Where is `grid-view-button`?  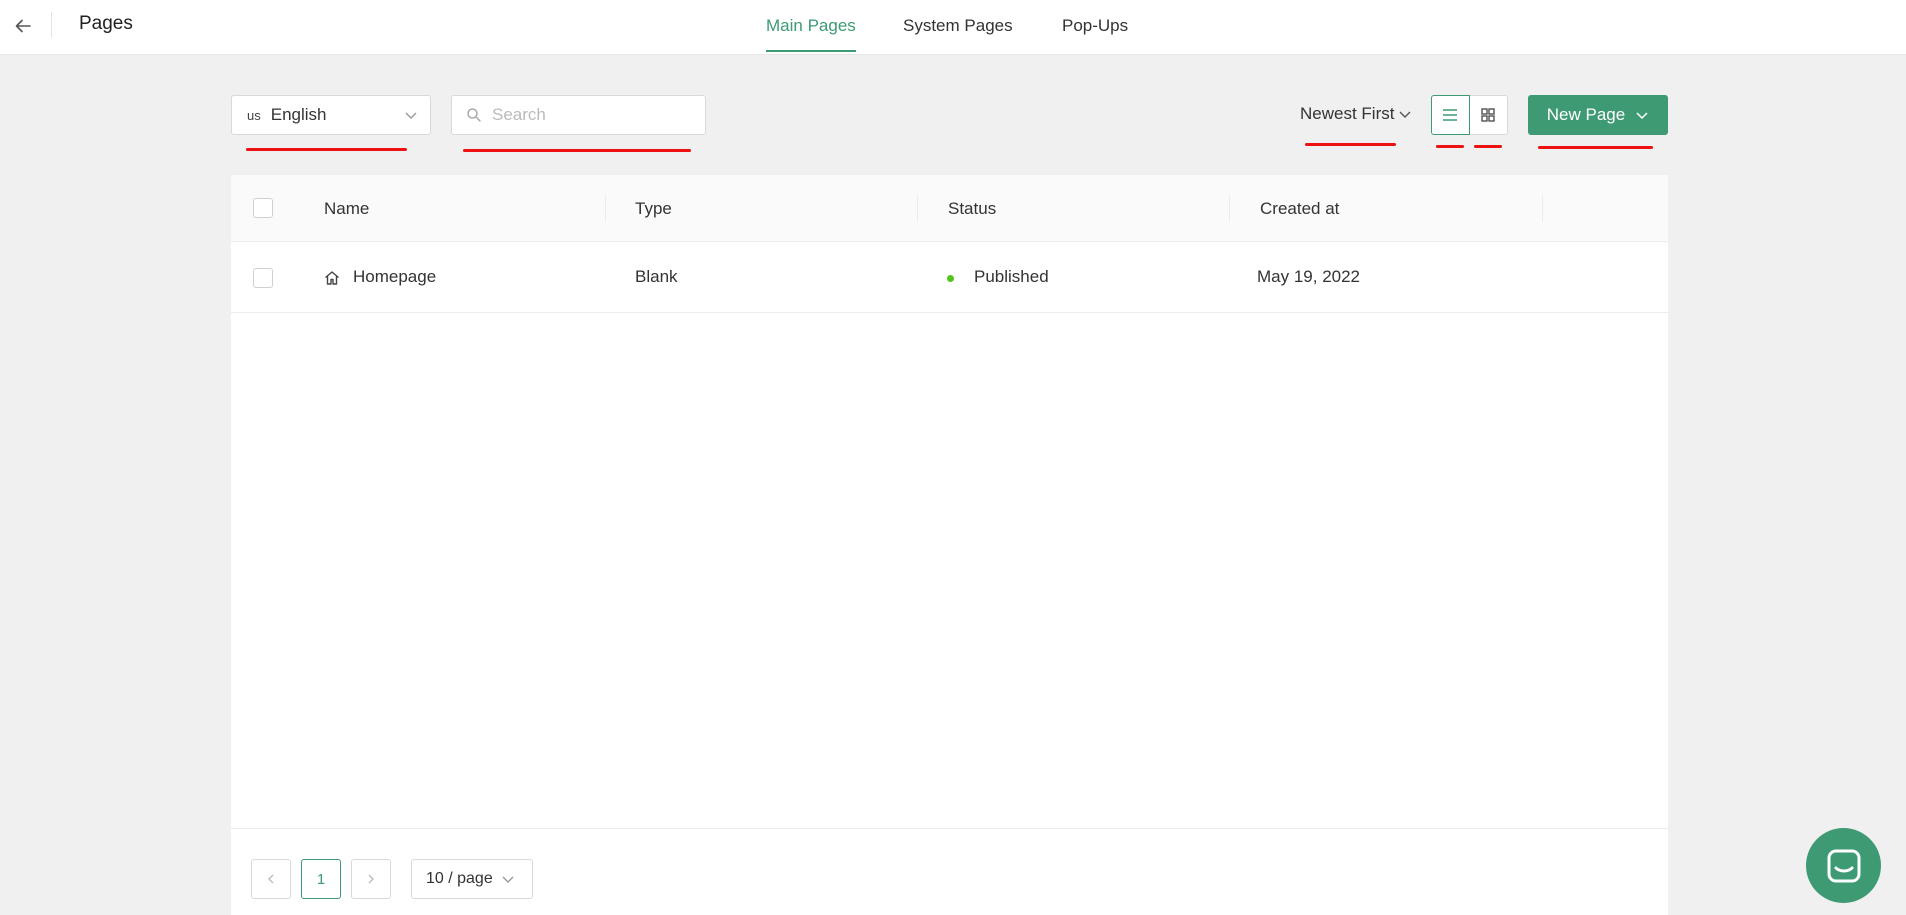 grid-view-button is located at coordinates (1488, 115).